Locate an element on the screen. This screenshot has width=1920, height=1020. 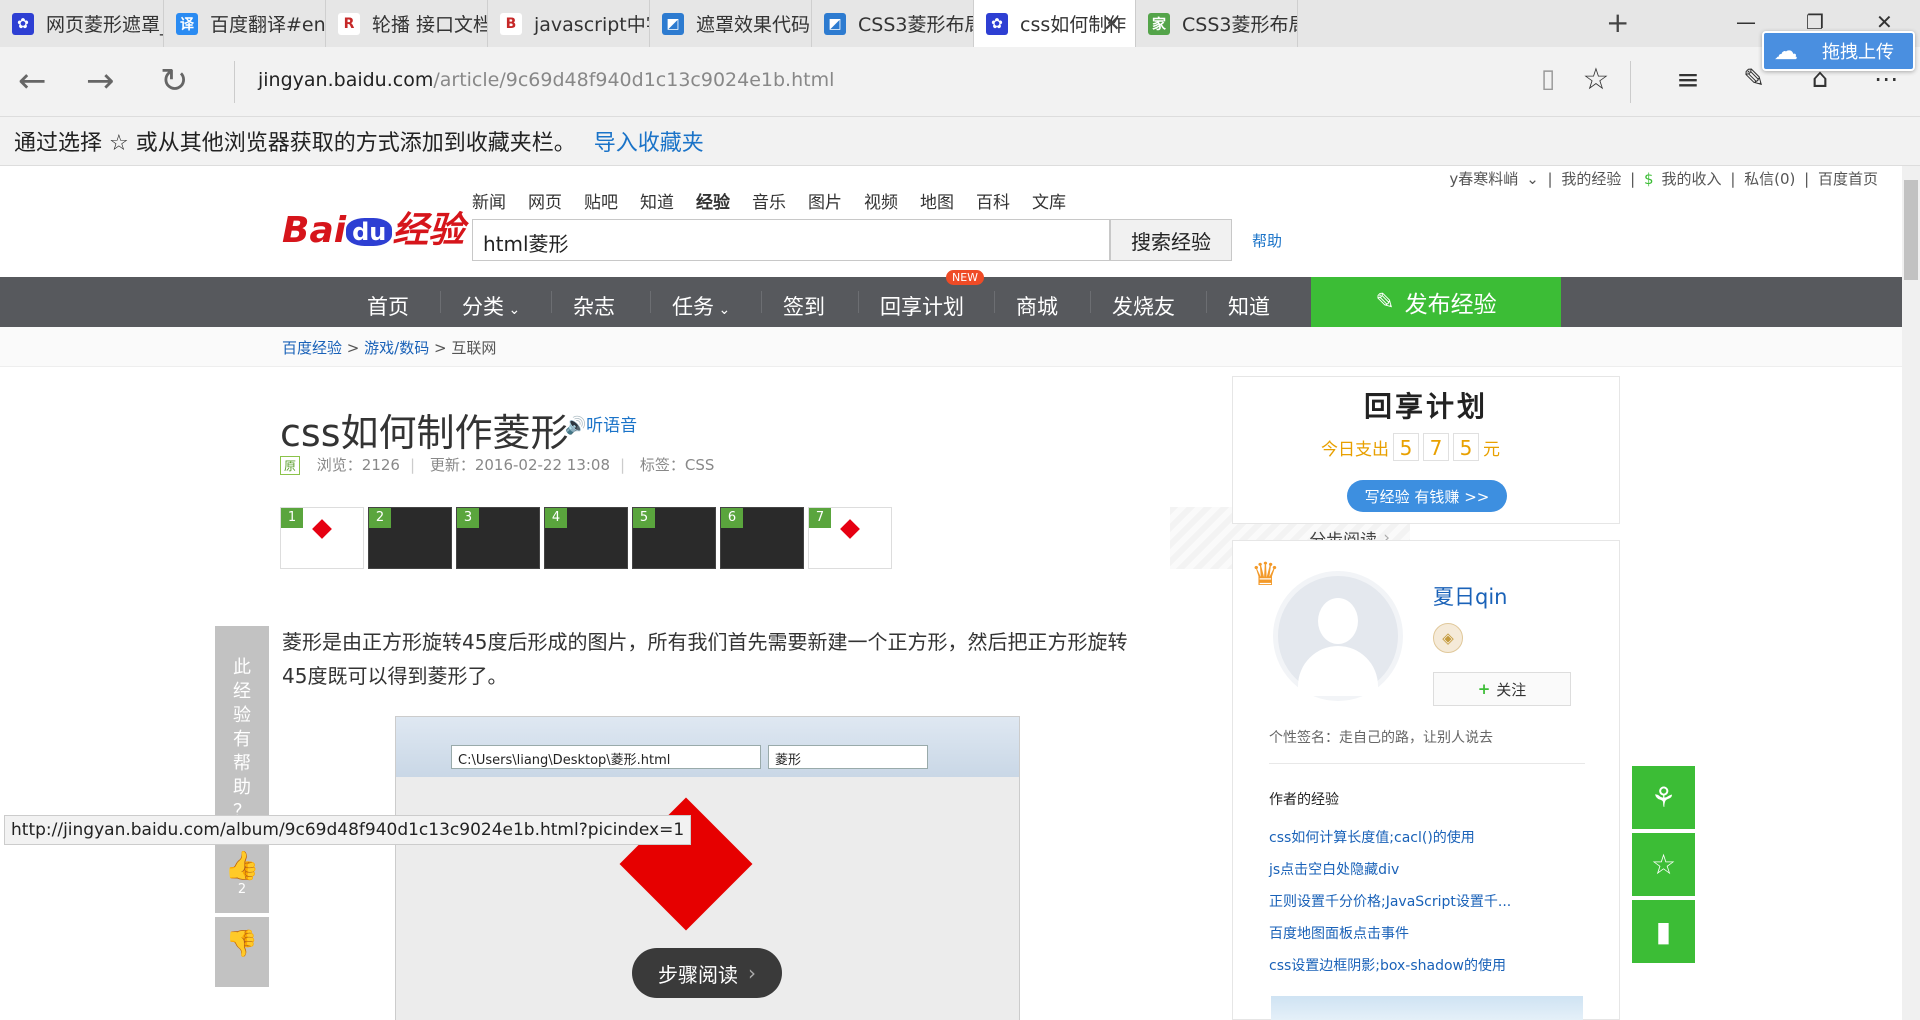
avatar is located at coordinates (1338, 636).